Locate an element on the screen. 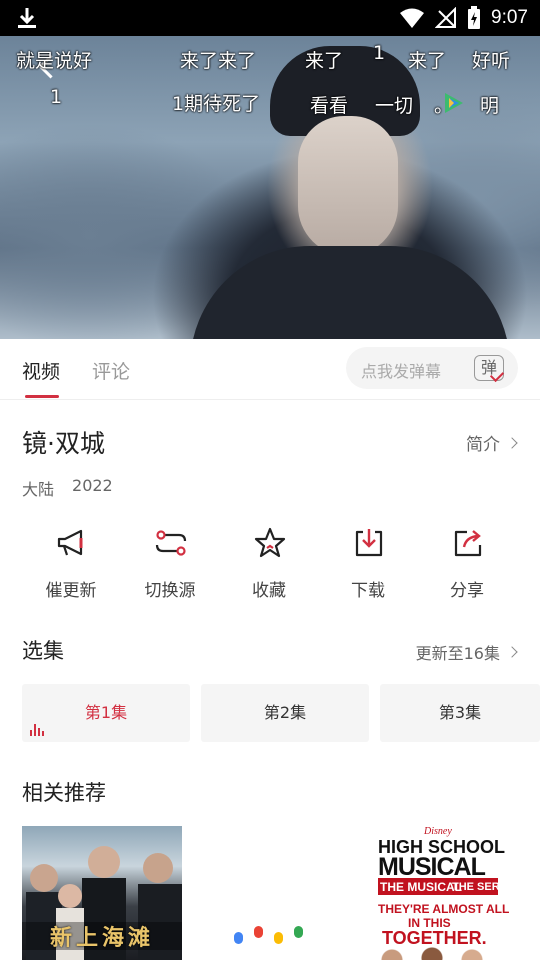 The image size is (540, 960). status-time: 9:07 is located at coordinates (509, 17).